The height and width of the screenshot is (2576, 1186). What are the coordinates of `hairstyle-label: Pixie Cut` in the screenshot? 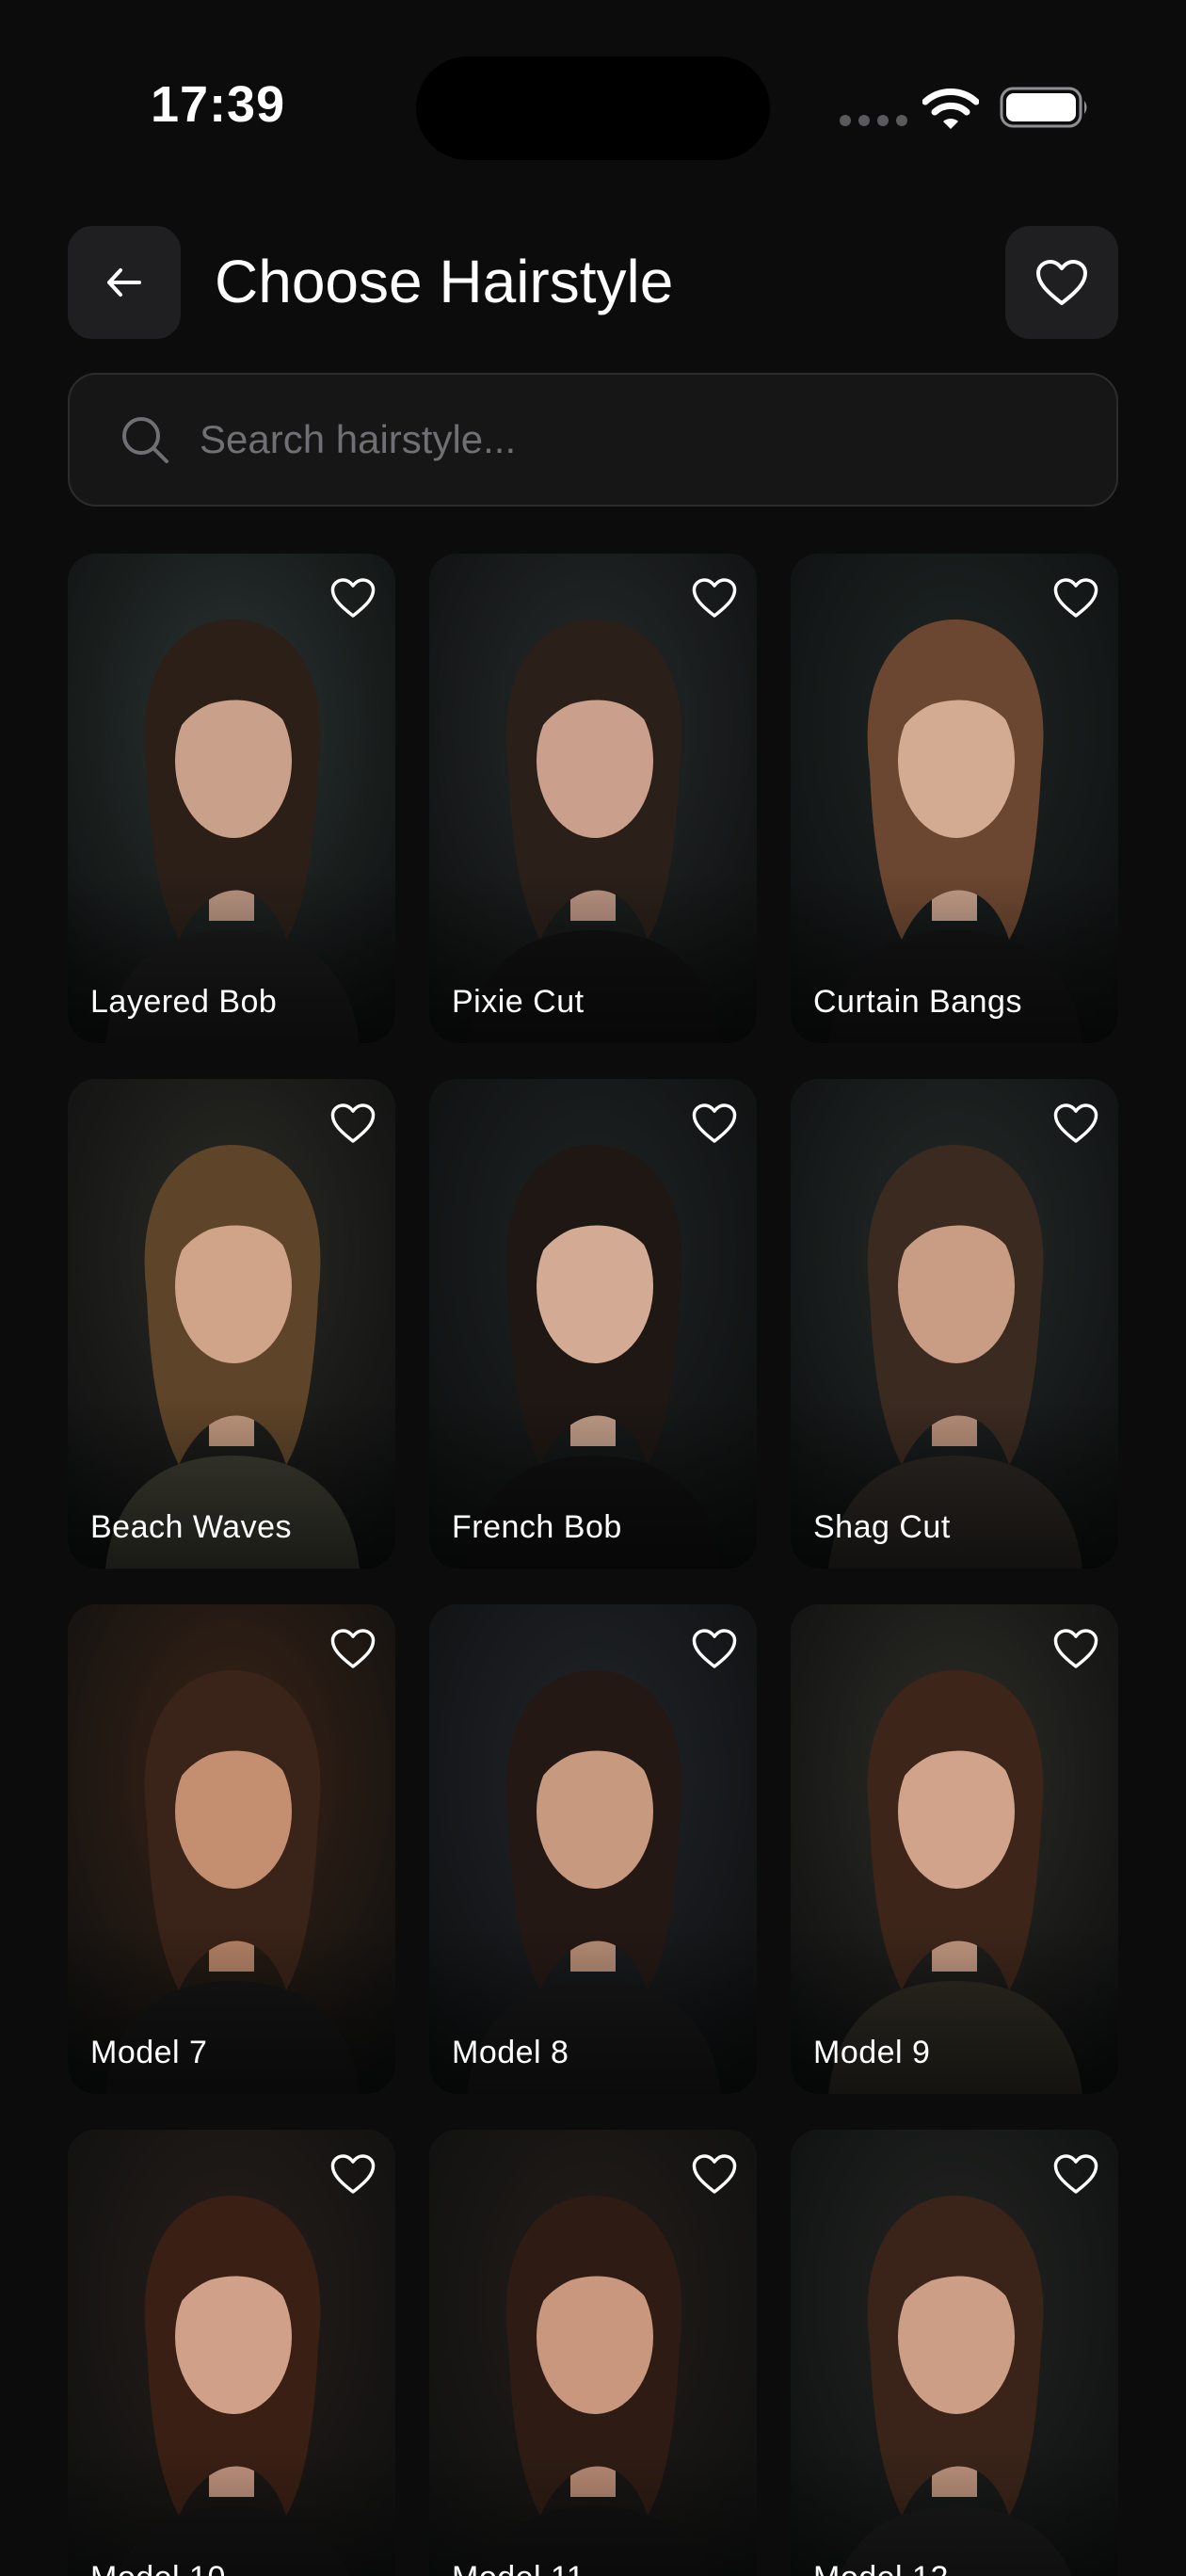 It's located at (518, 1002).